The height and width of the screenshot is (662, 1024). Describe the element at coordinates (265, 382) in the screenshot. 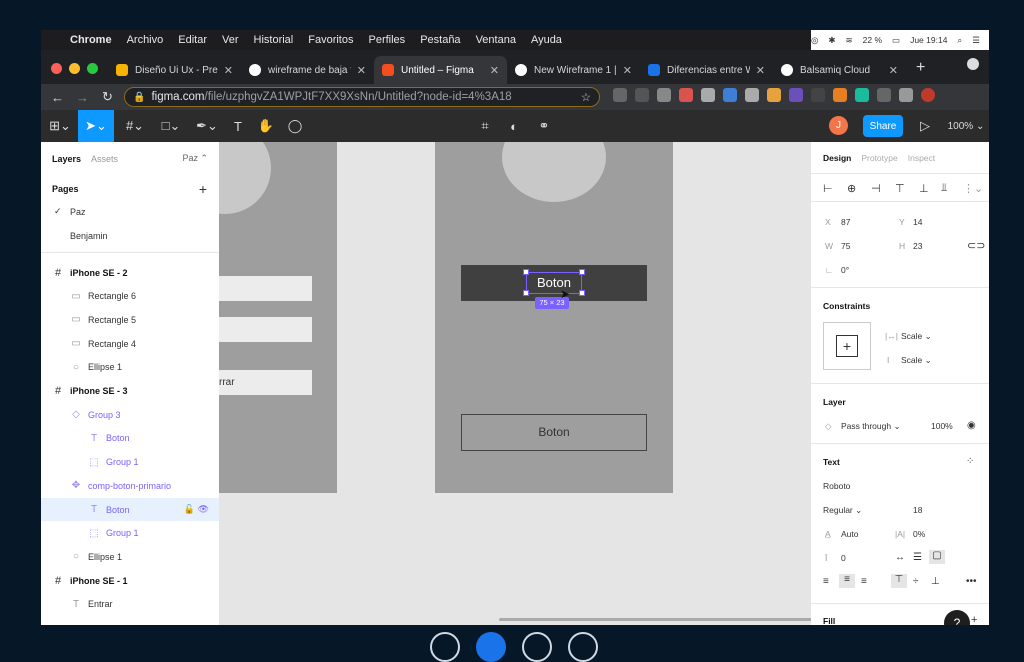

I see `entrar-button: rrar` at that location.